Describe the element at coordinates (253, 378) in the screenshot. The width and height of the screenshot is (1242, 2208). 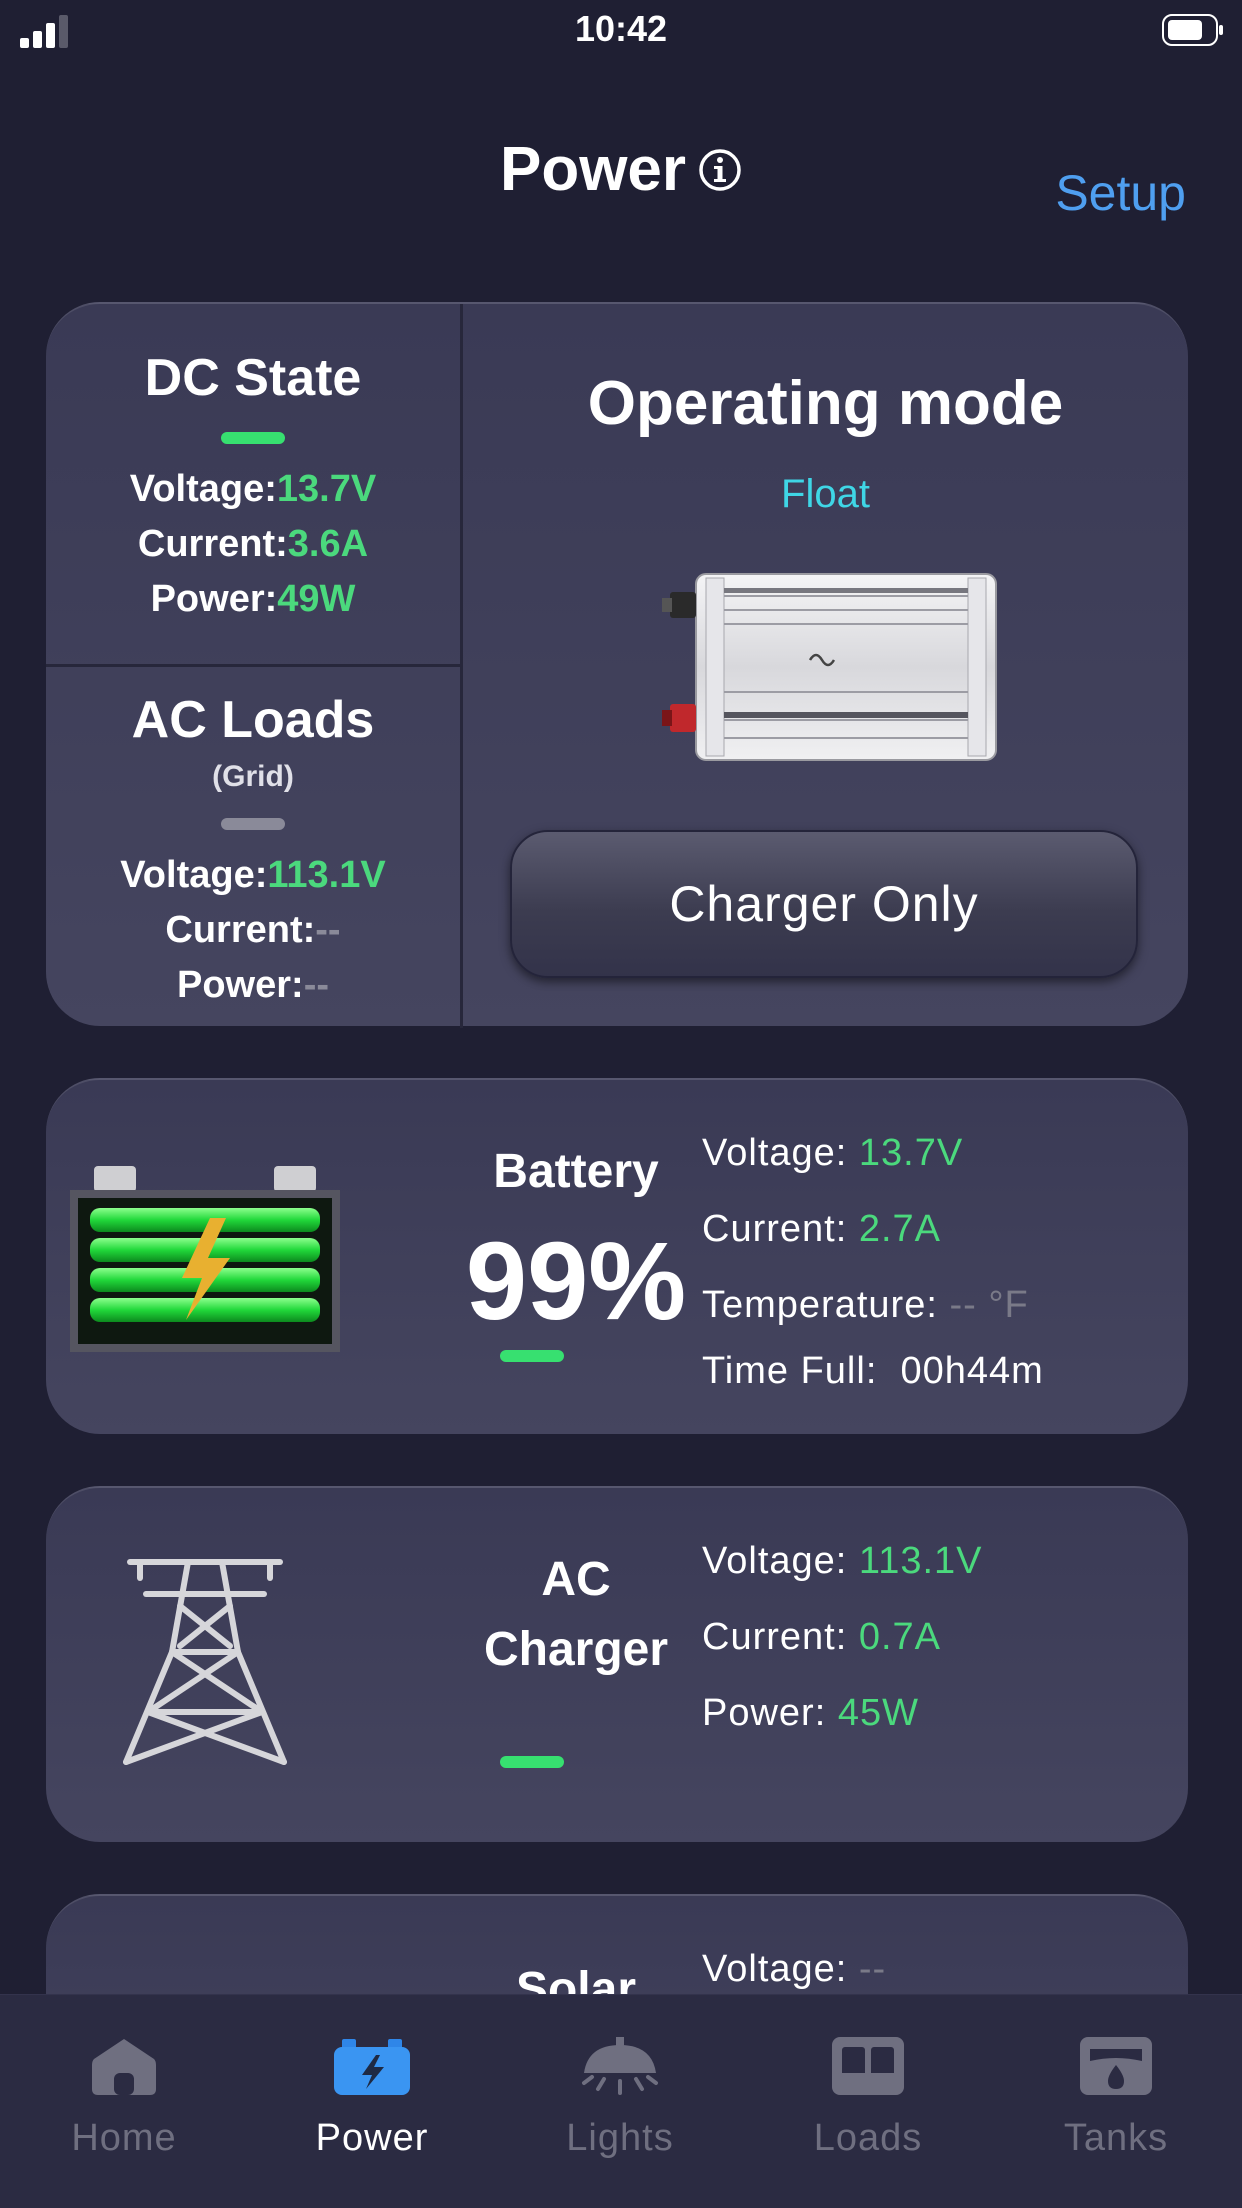
I see `dc-state-title: DC State` at that location.